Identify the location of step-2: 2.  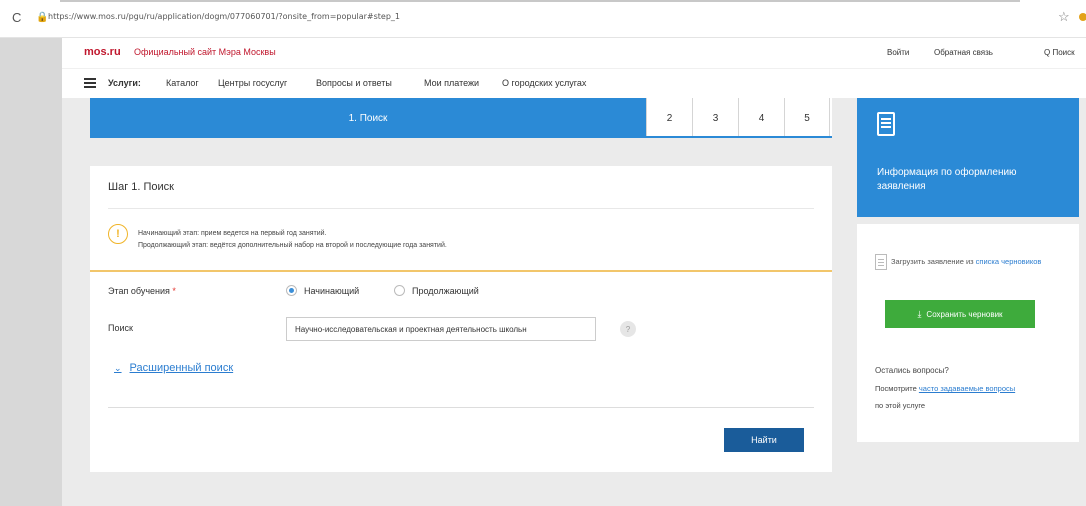
(669, 118).